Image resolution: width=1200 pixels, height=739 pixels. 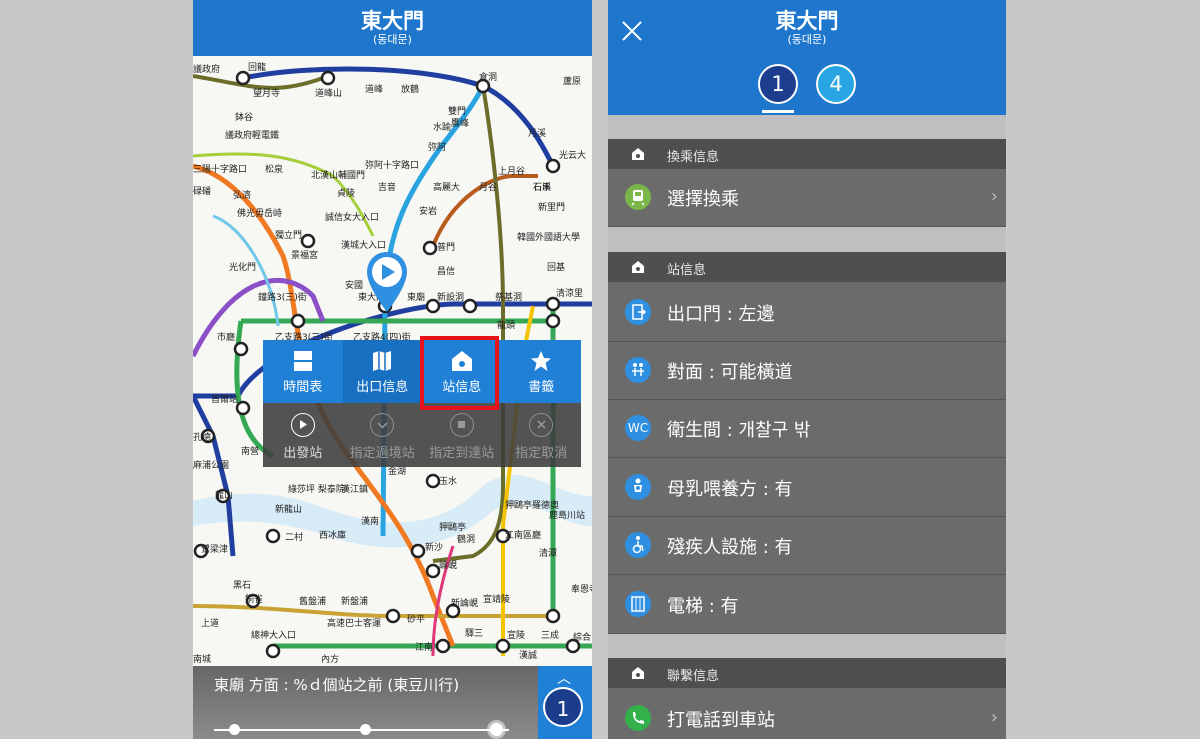 I want to click on call-station-row: 打電話到車站 ›, so click(x=807, y=714).